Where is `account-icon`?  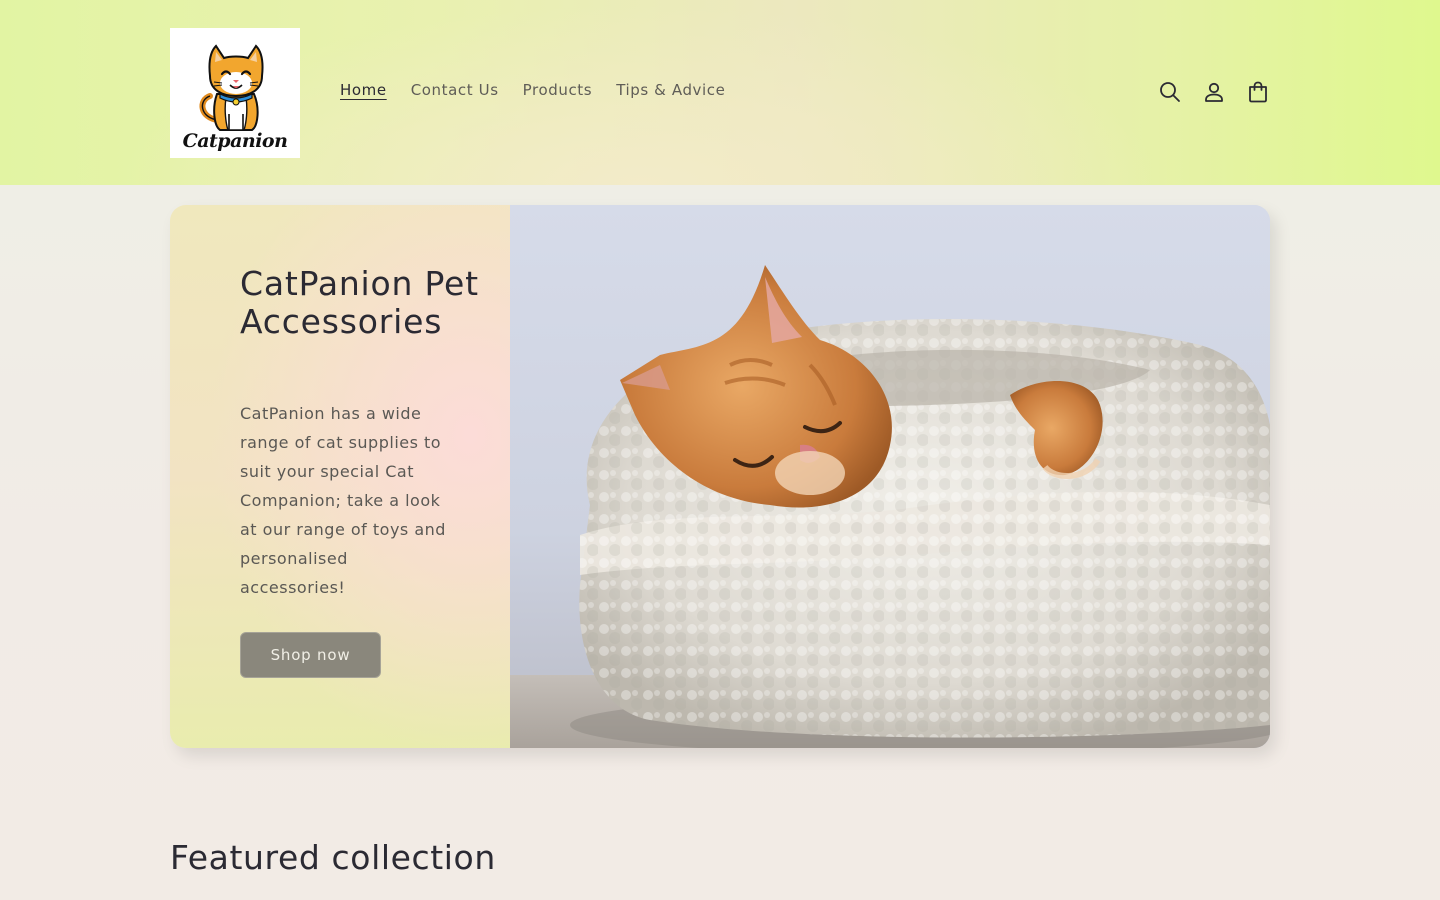 account-icon is located at coordinates (1214, 92).